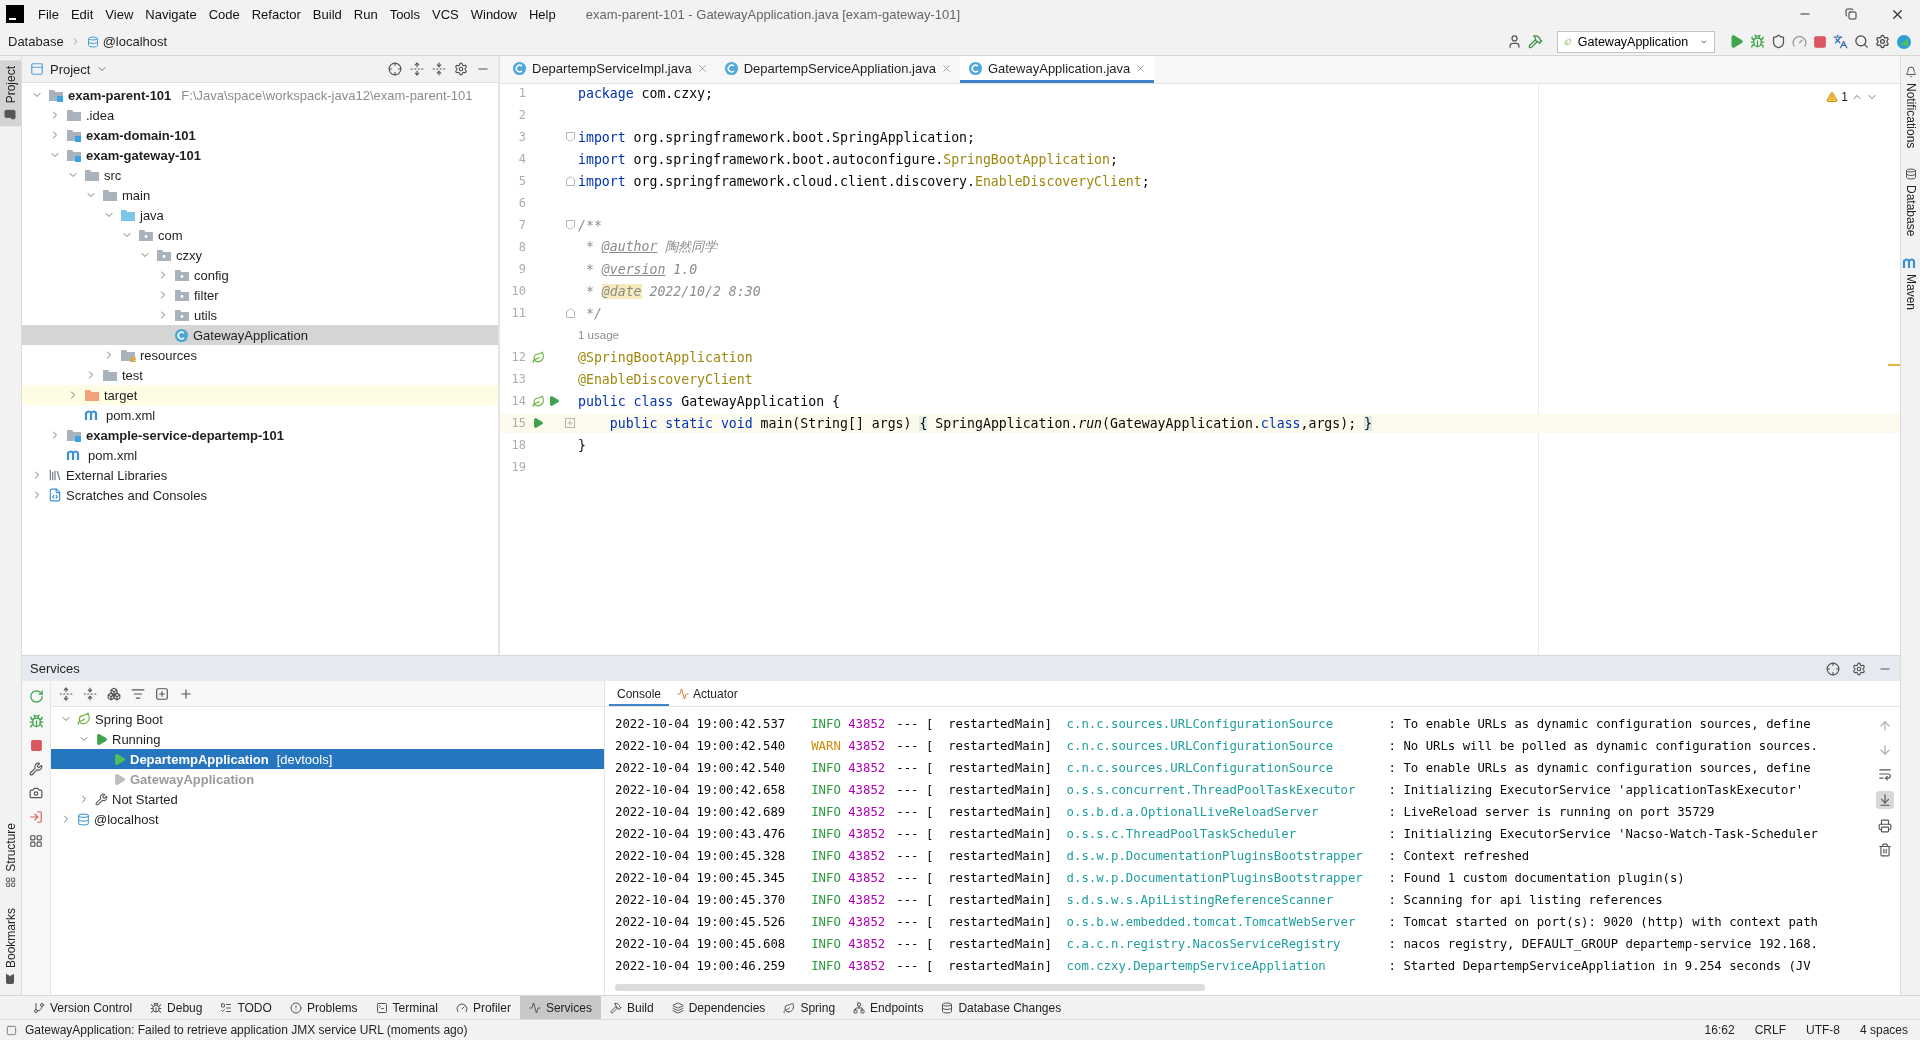 This screenshot has width=1920, height=1040. What do you see at coordinates (260, 315) in the screenshot?
I see `tree-item: utils` at bounding box center [260, 315].